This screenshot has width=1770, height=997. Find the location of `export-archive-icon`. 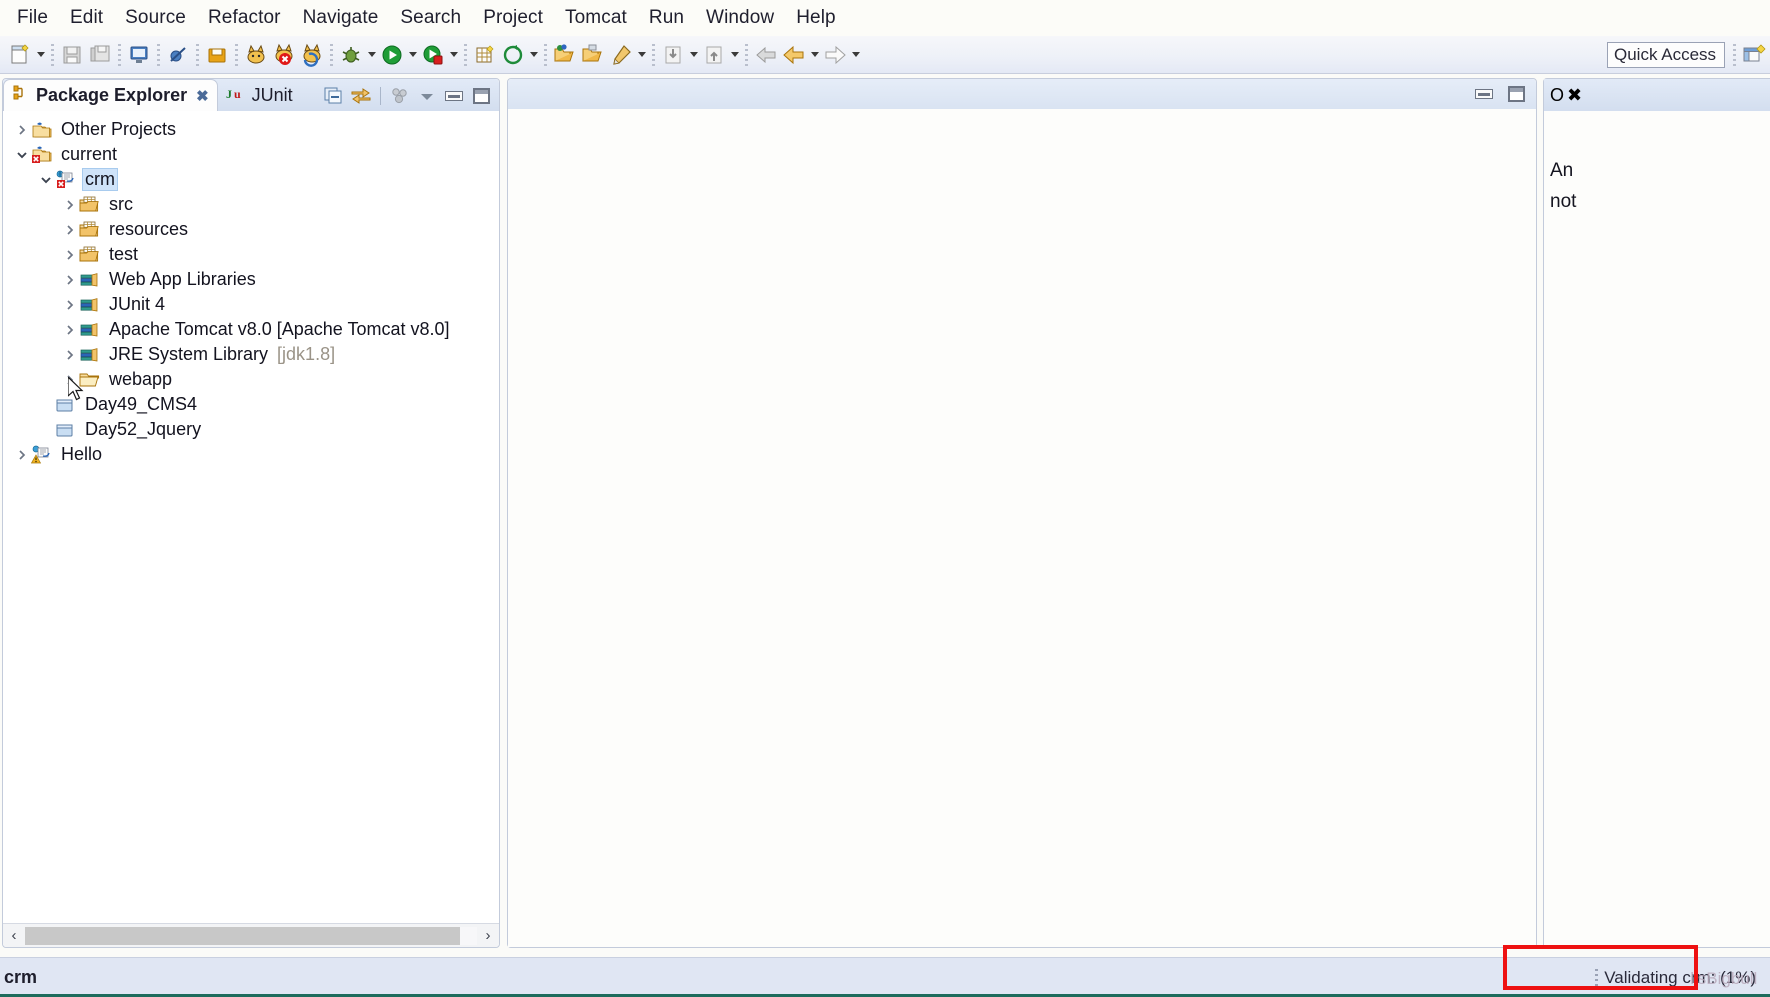

export-archive-icon is located at coordinates (217, 55).